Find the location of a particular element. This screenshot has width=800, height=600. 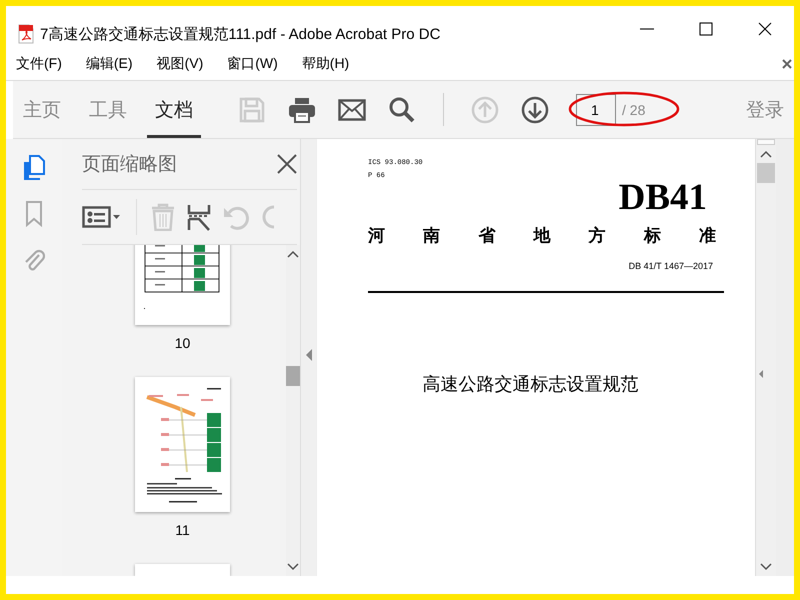

menu-item: 窗口(W) is located at coordinates (252, 64).